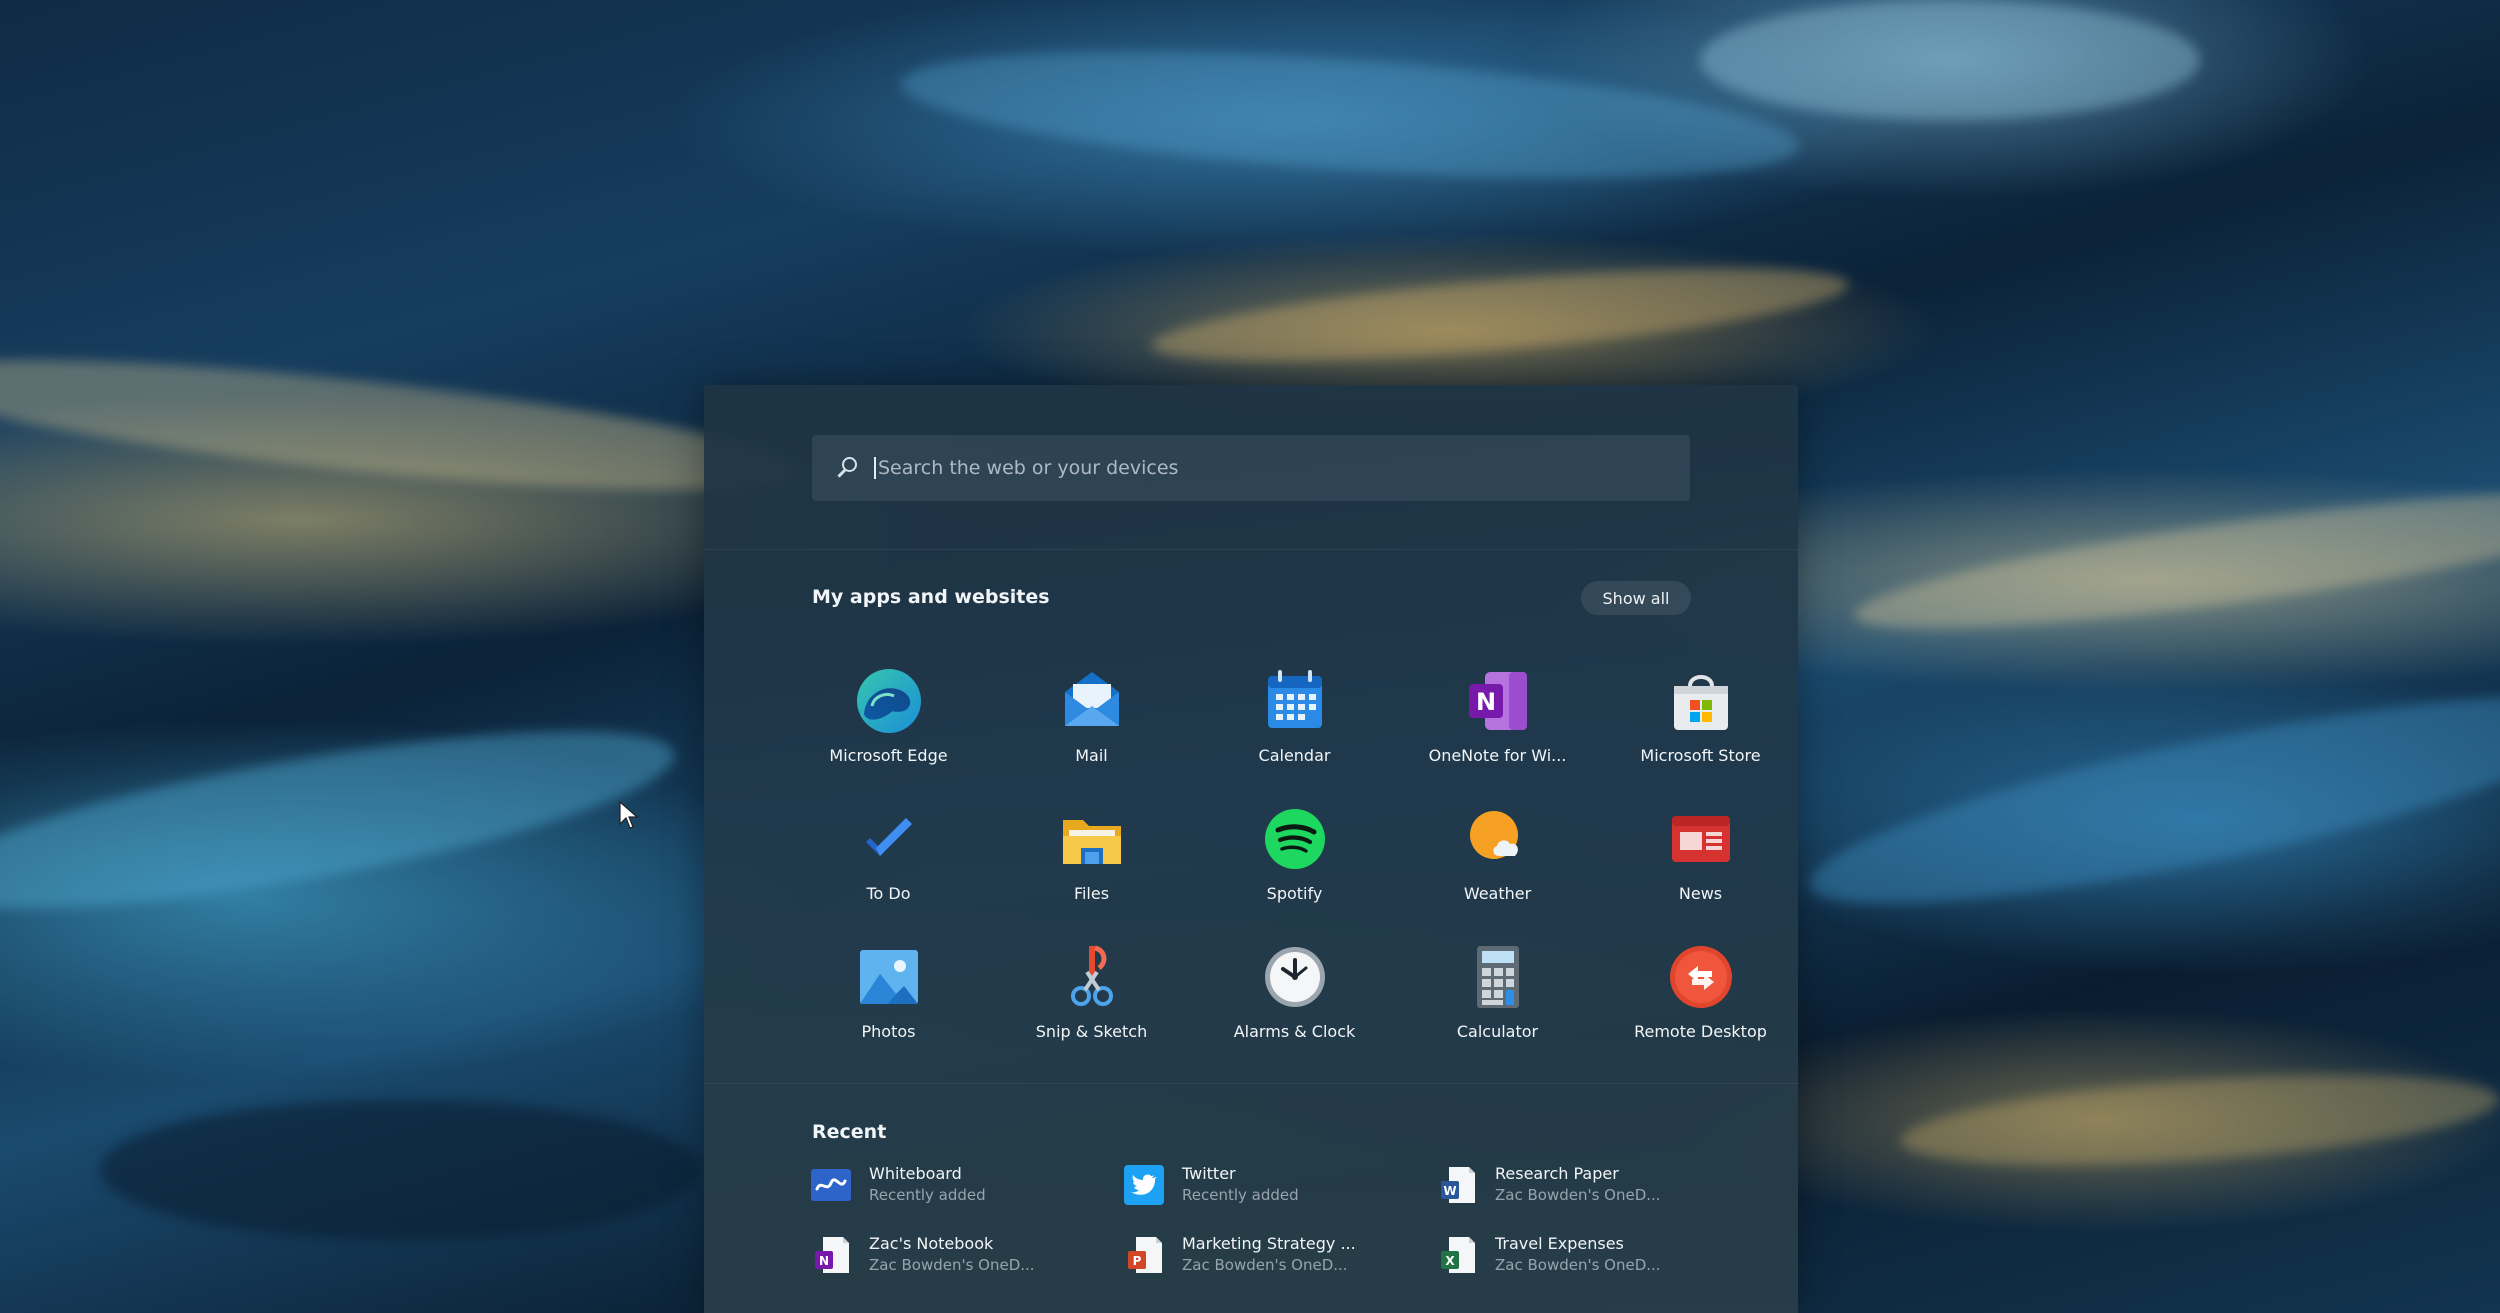 The image size is (2500, 1313). What do you see at coordinates (1294, 699) in the screenshot?
I see `calendar-icon` at bounding box center [1294, 699].